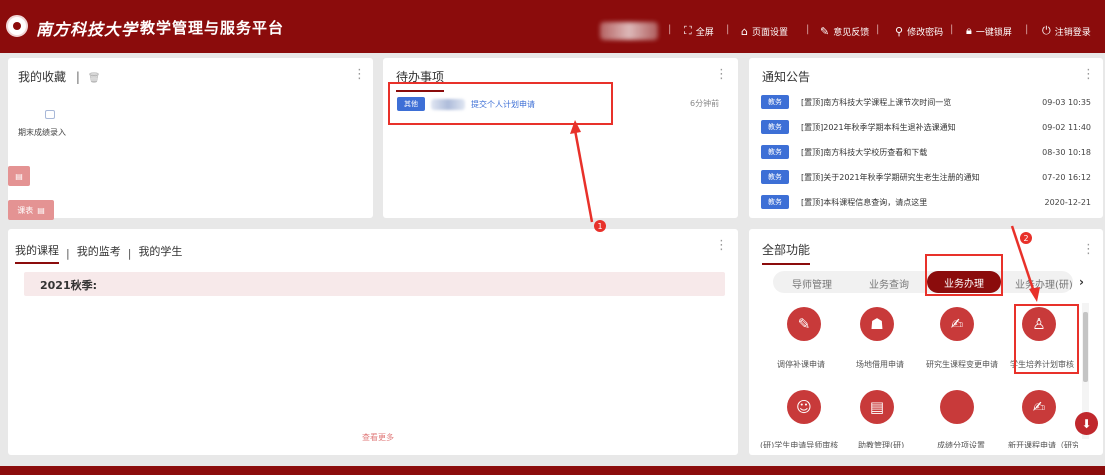 This screenshot has width=1105, height=475. Describe the element at coordinates (704, 32) in the screenshot. I see `fullscreen-label: 全屏` at that location.